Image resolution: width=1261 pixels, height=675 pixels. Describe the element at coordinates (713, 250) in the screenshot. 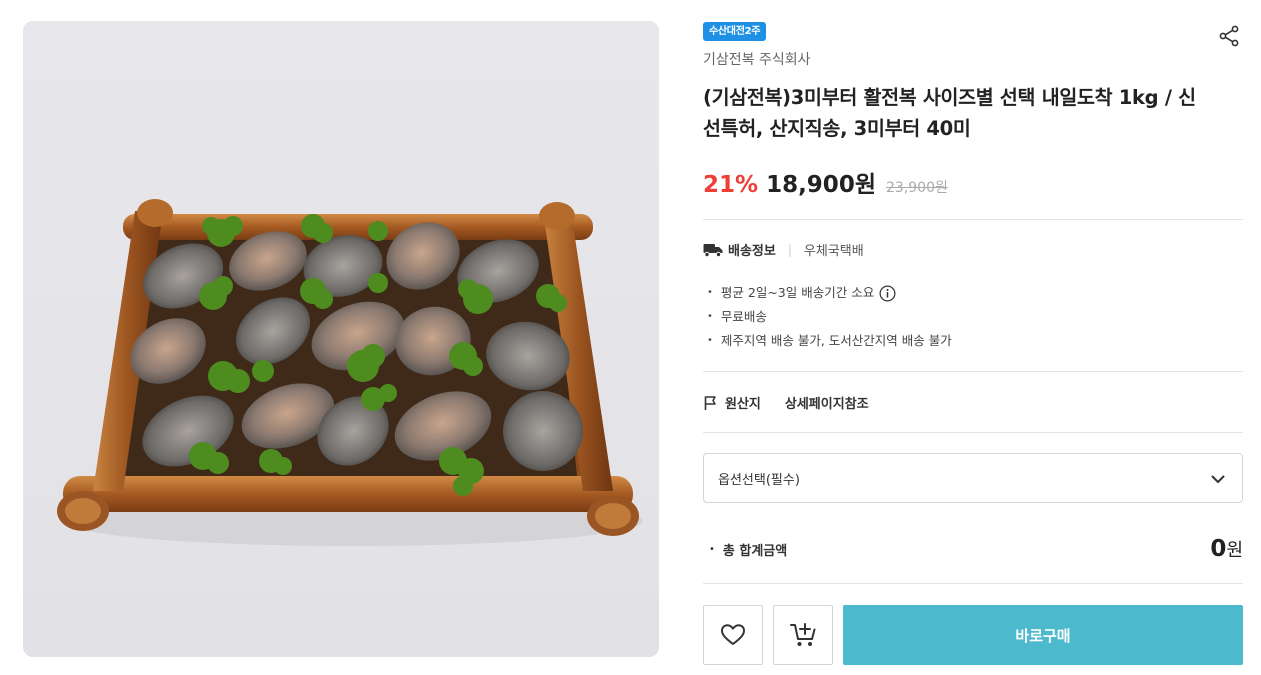

I see `truck-icon` at that location.